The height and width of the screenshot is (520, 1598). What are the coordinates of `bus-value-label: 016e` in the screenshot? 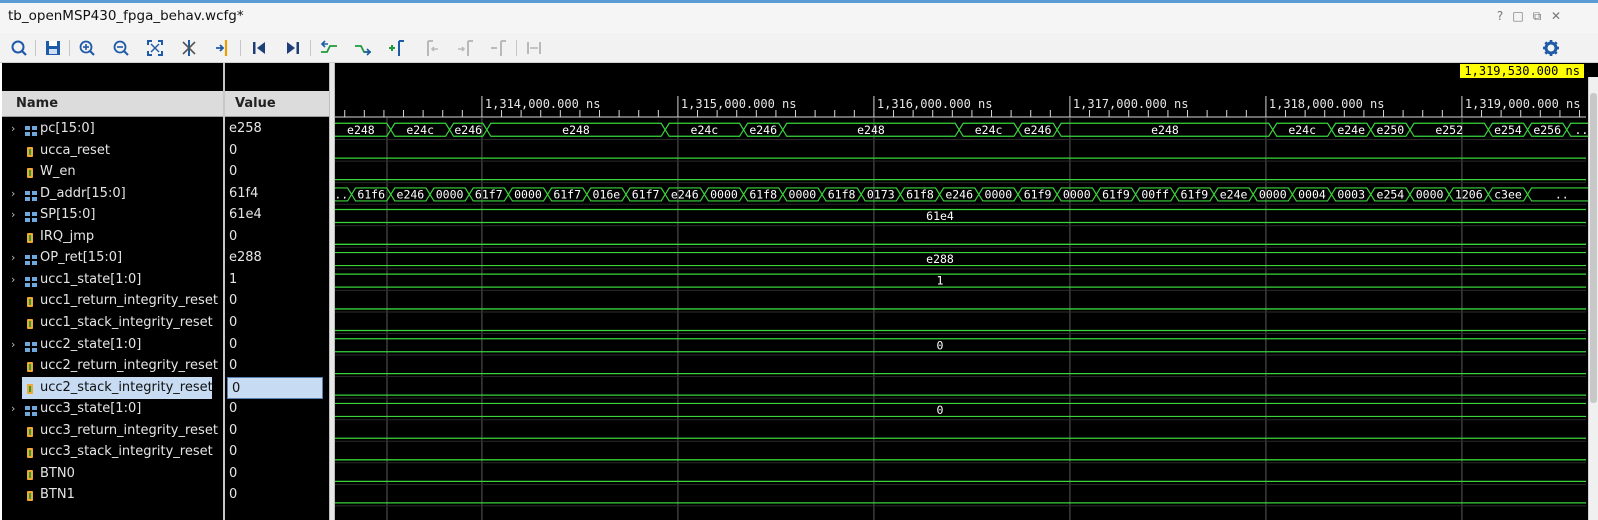 It's located at (607, 194).